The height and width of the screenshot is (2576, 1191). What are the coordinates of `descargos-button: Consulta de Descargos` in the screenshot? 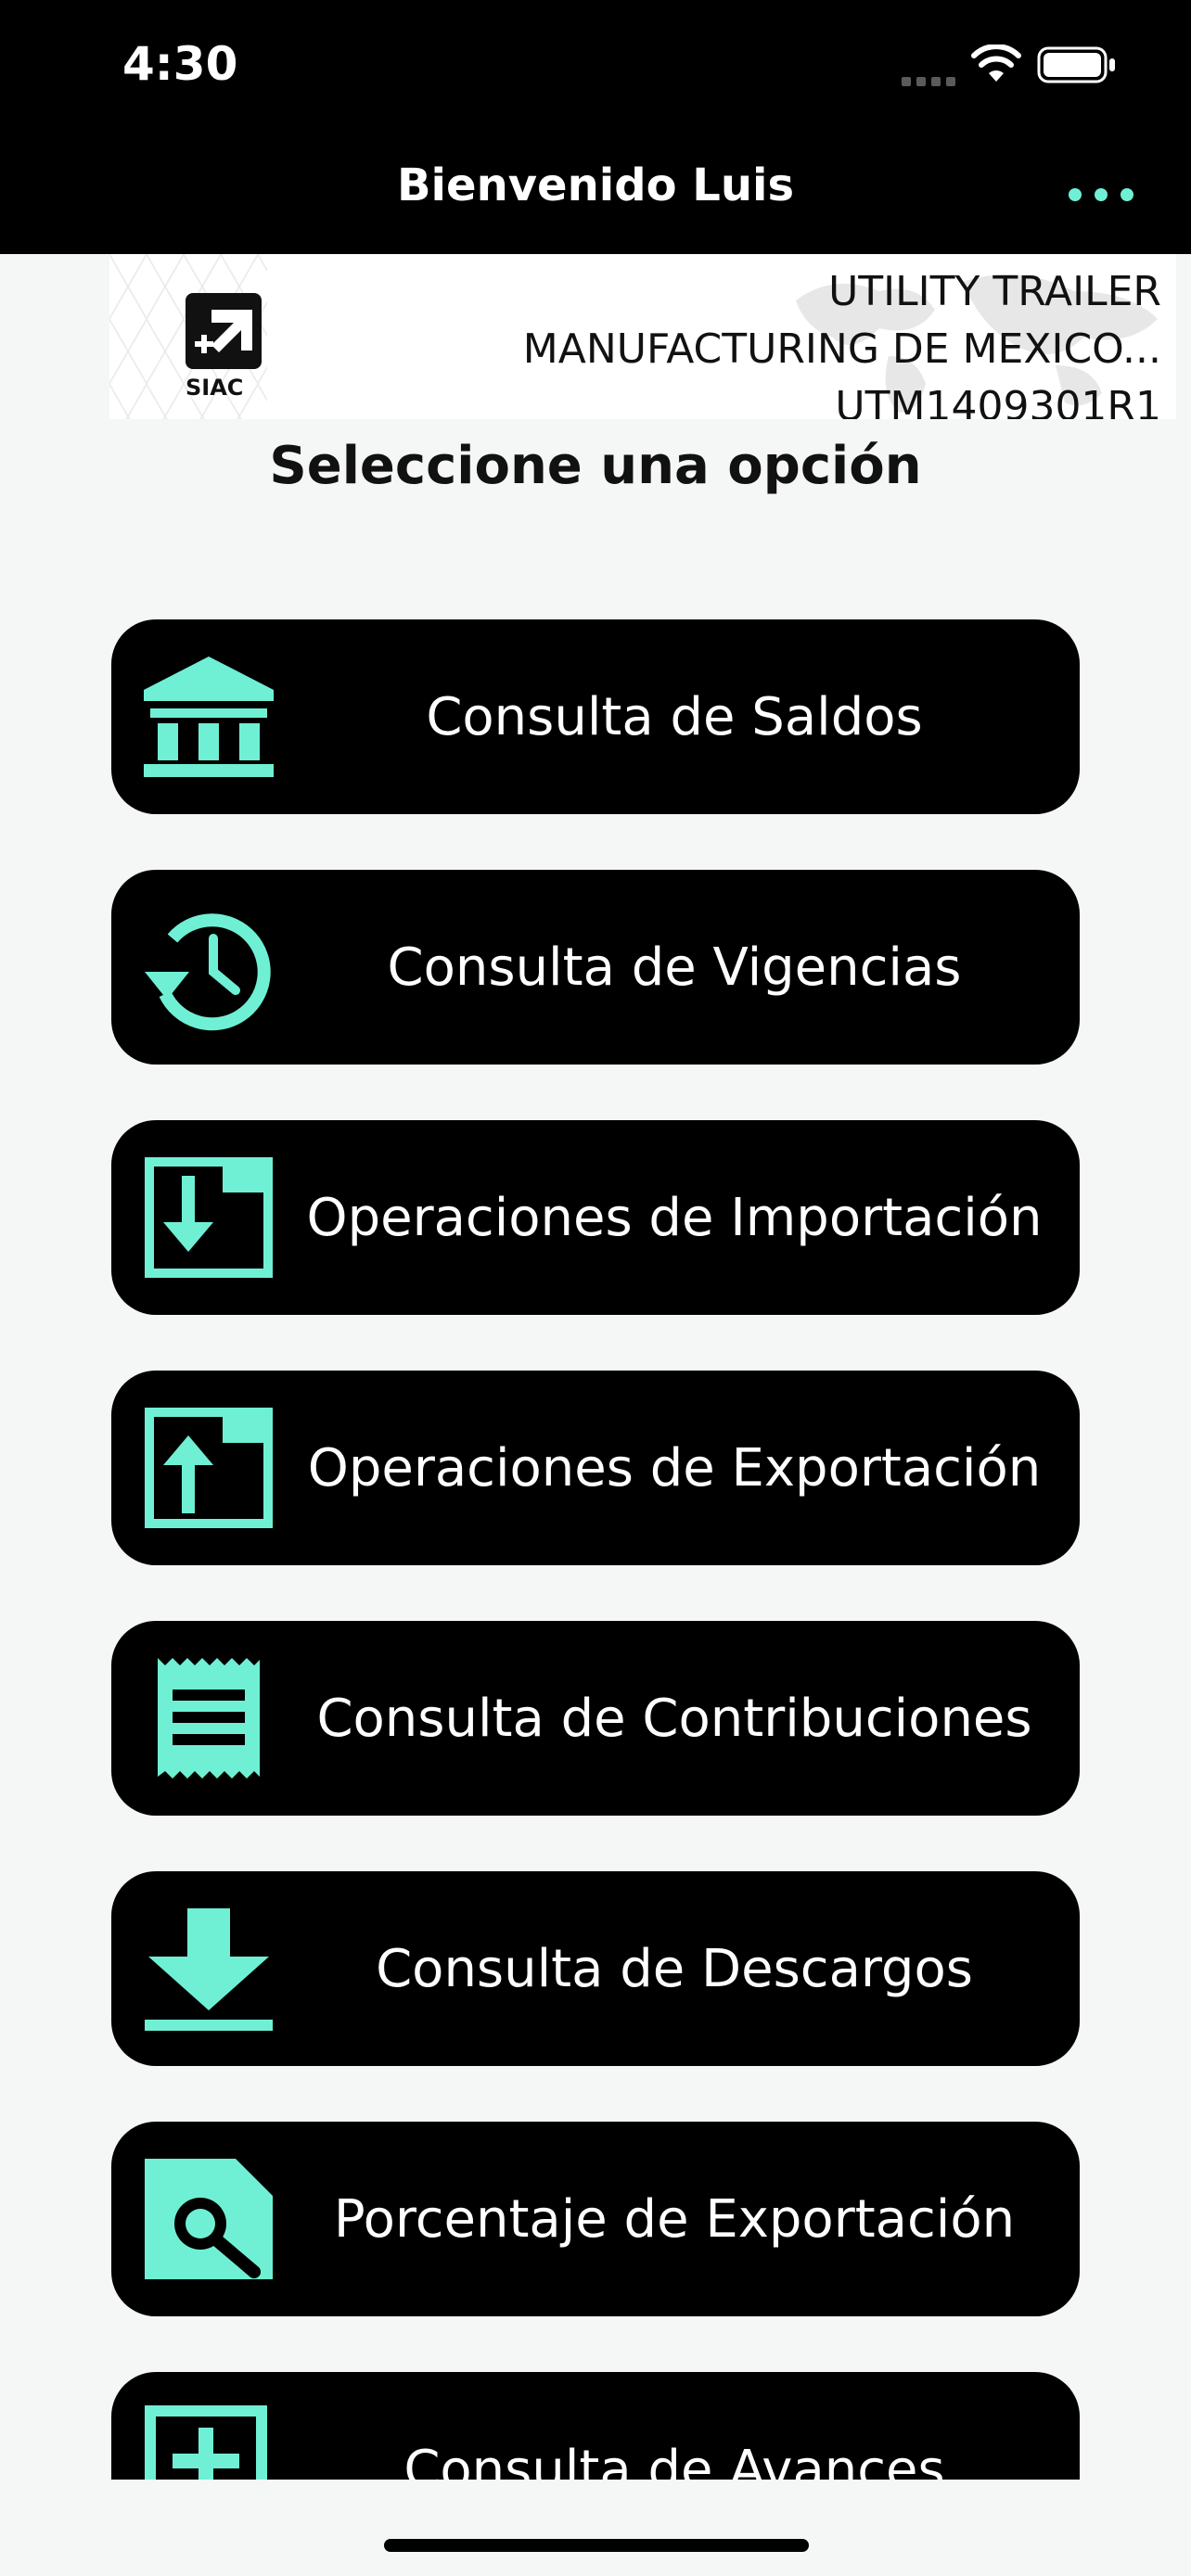 It's located at (595, 1968).